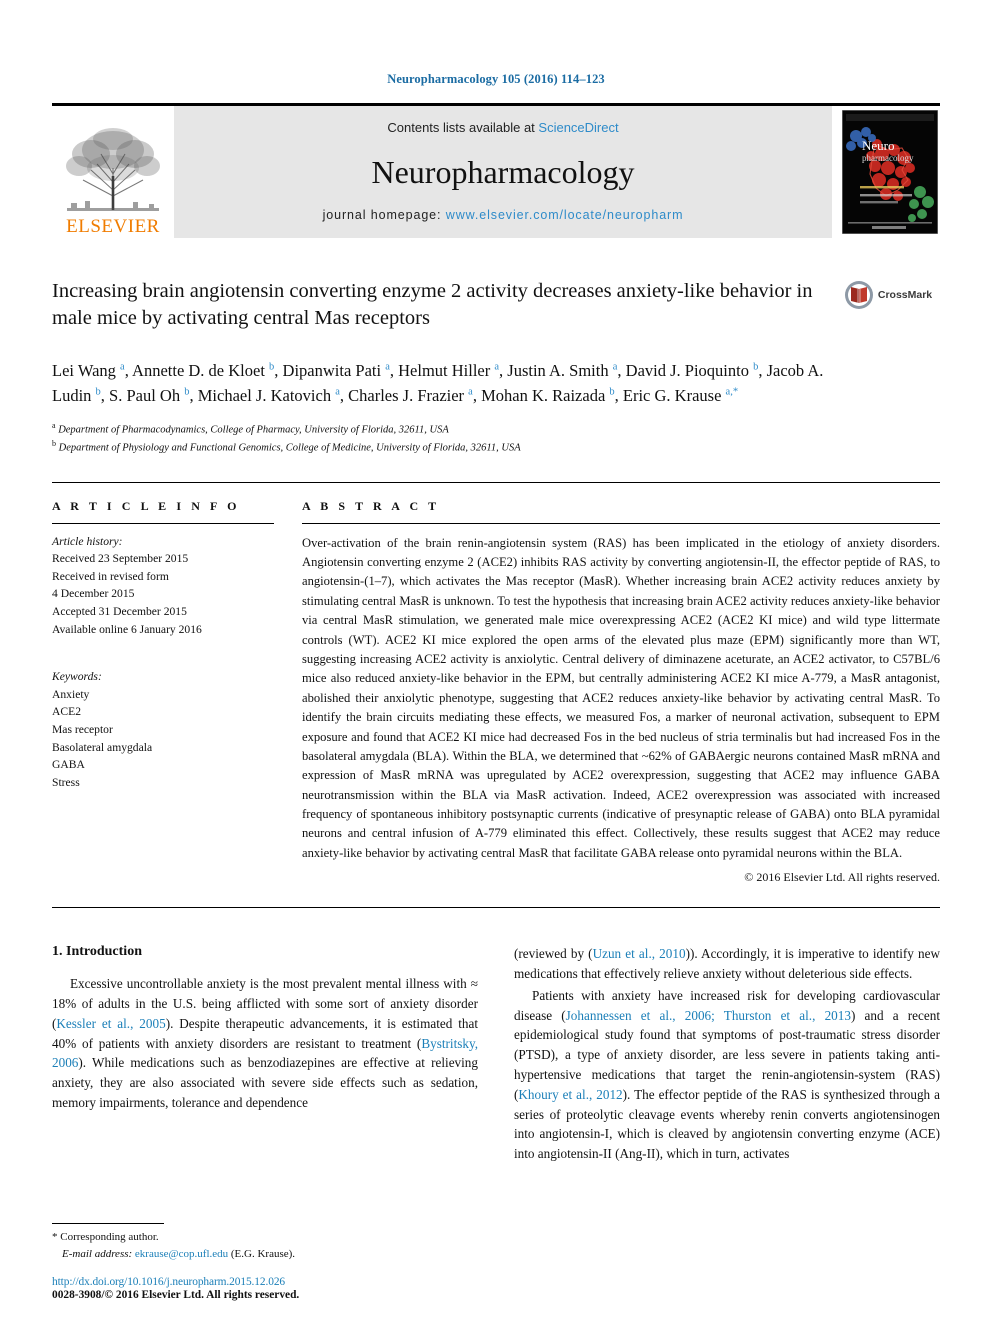 The image size is (992, 1323). I want to click on email-label: E-mail address:, so click(97, 1253).